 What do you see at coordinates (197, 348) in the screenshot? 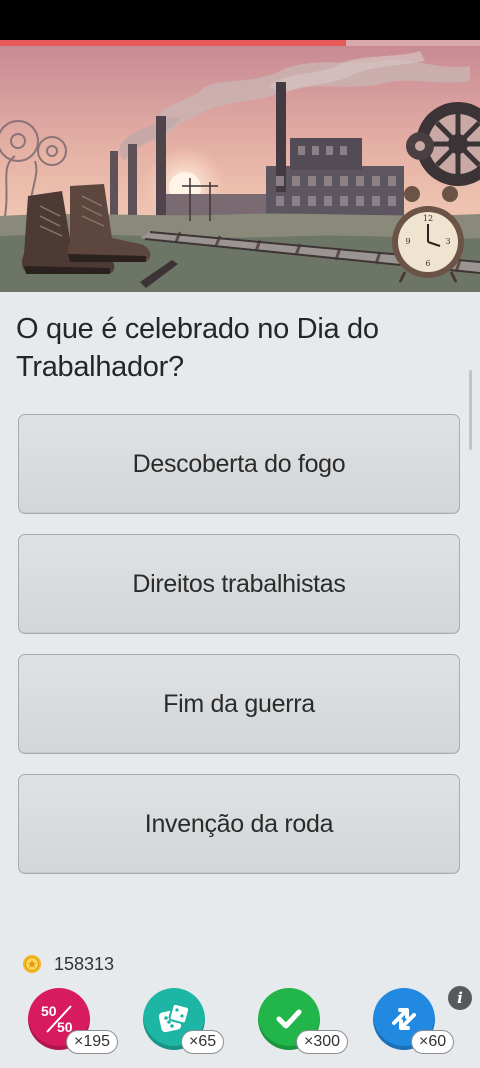
I see `question-text: O que é celebrado no Dia do Trabalhador?` at bounding box center [197, 348].